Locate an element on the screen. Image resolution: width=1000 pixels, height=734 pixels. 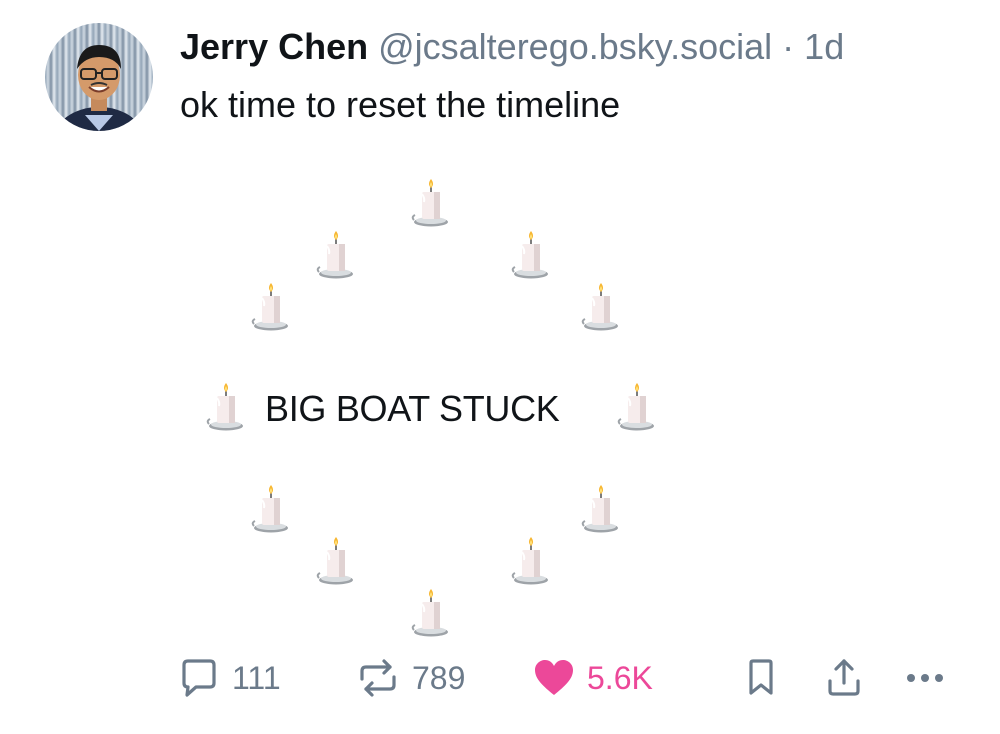
bookmark-button is located at coordinates (761, 678).